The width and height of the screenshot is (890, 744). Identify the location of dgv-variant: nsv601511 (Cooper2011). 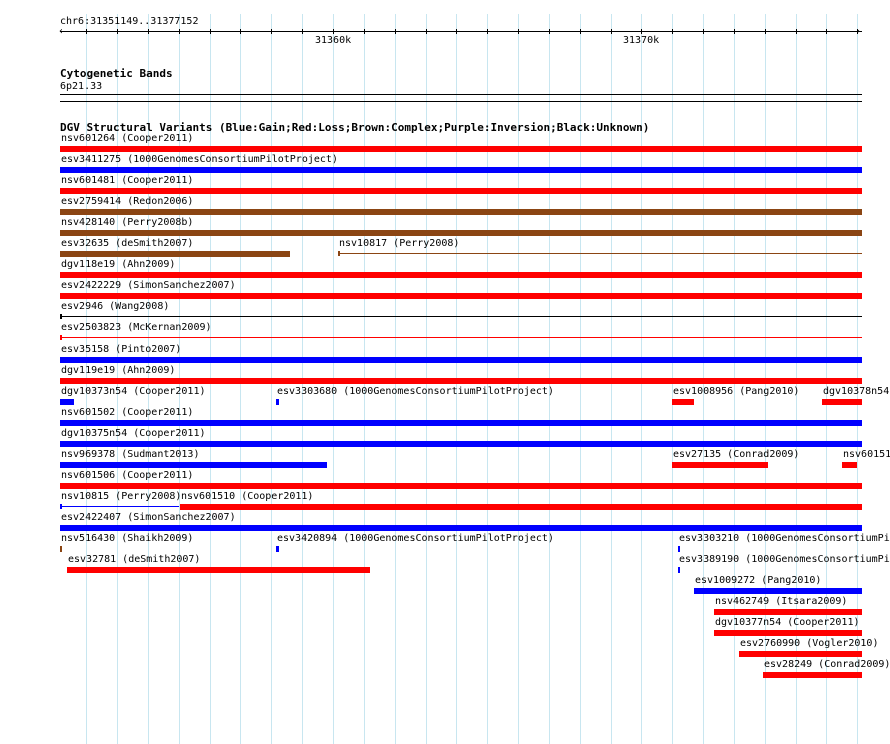
(866, 459).